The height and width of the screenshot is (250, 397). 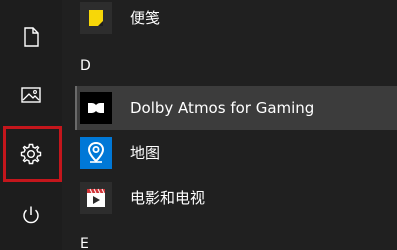 I want to click on sidebar-item-power, so click(x=31, y=215).